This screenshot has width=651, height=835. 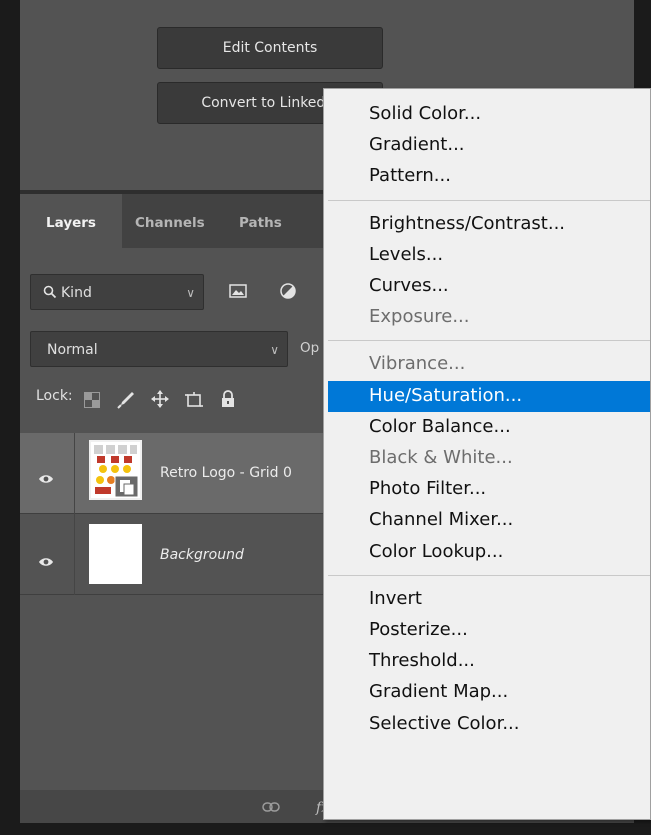 What do you see at coordinates (50, 293) in the screenshot?
I see `search-icon` at bounding box center [50, 293].